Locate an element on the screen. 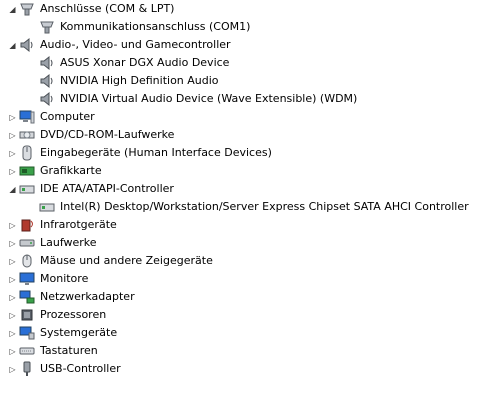  network-adapter-icon is located at coordinates (27, 297).